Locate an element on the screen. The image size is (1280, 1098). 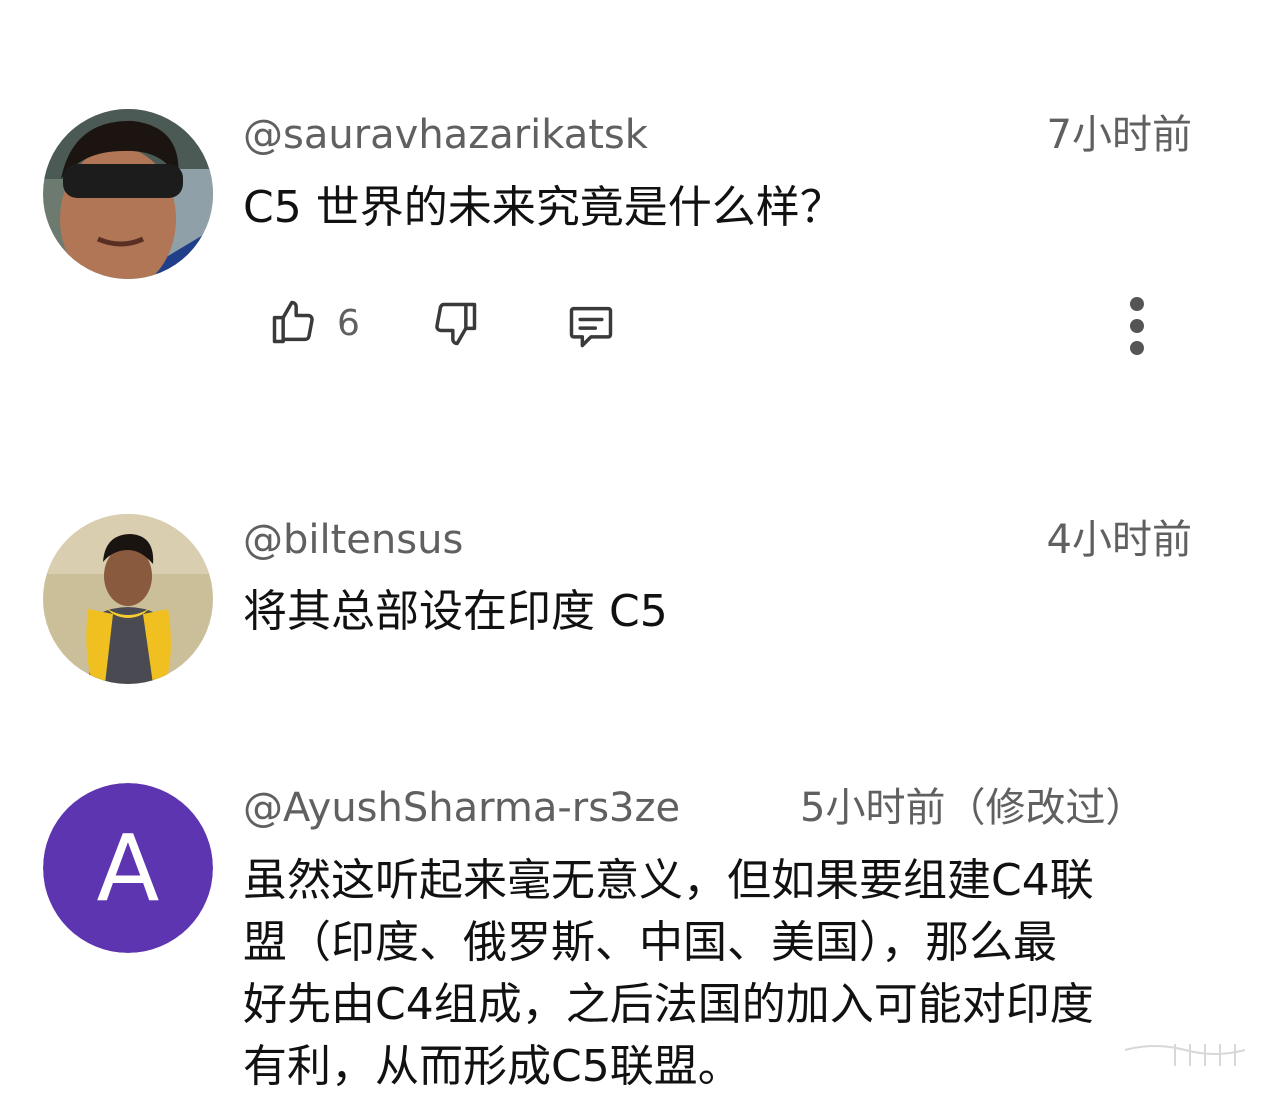
reply-comment-icon is located at coordinates (591, 327).